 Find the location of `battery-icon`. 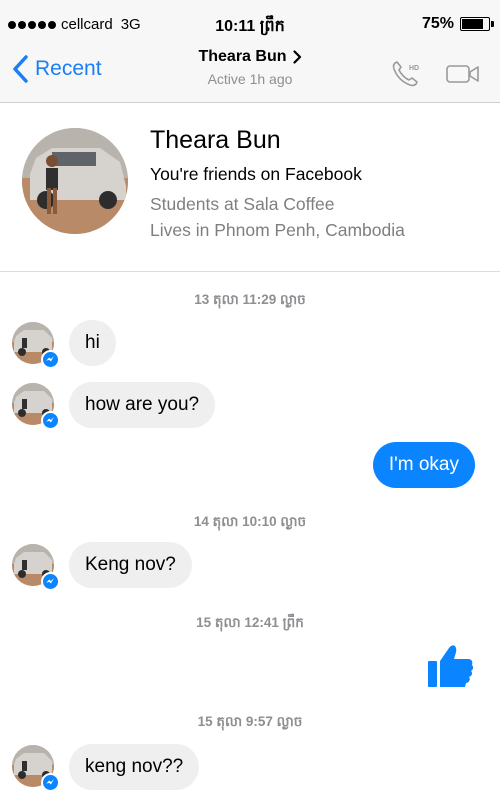

battery-icon is located at coordinates (477, 24).